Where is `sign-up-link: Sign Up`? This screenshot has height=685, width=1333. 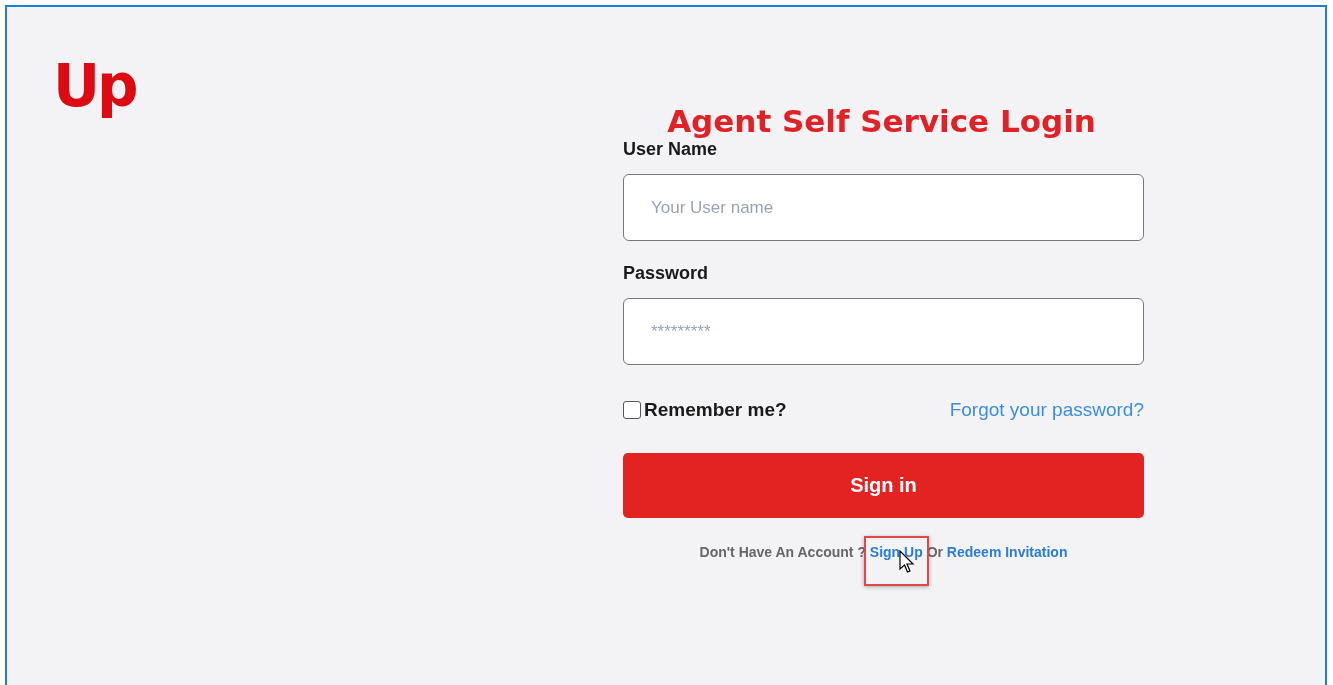
sign-up-link: Sign Up is located at coordinates (896, 552).